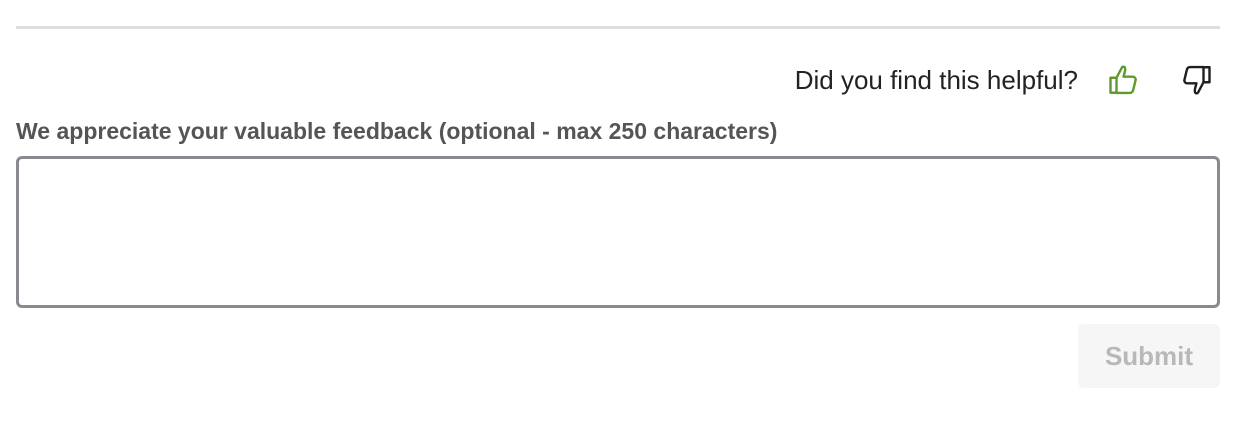  I want to click on thumbs-up-icon, so click(1124, 80).